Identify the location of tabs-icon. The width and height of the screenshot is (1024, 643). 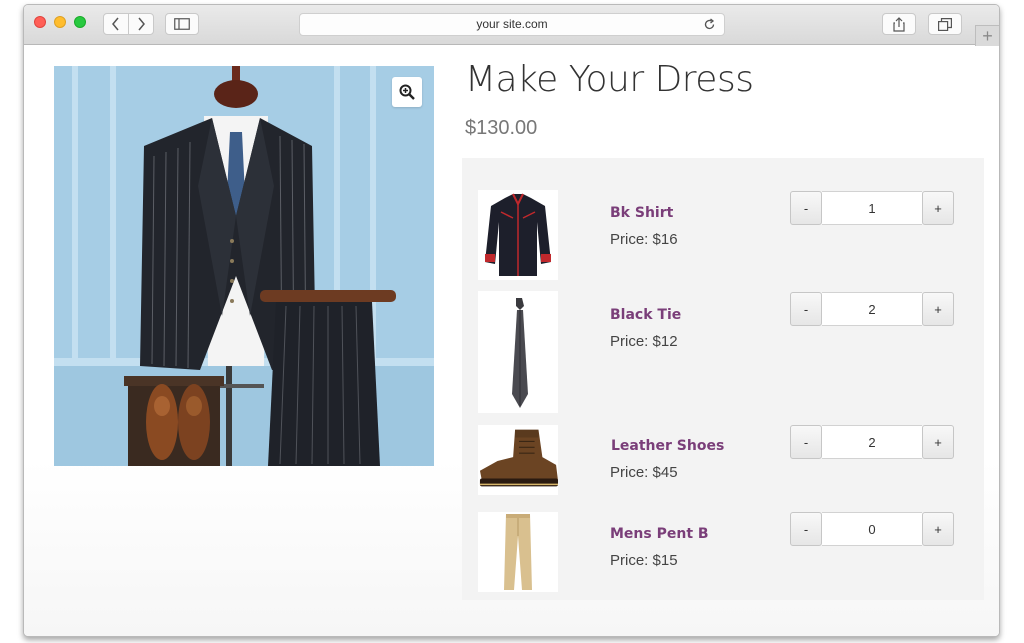
(945, 24).